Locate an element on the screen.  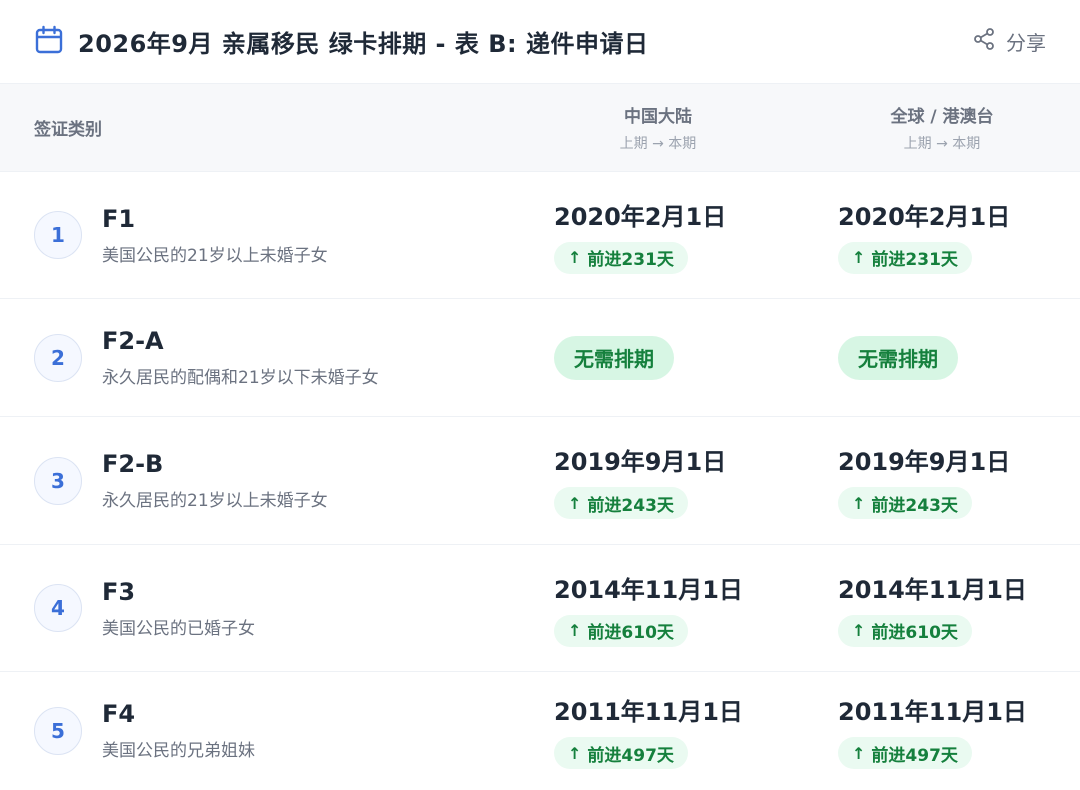
china-cell: 2014年11月1日 ↑ 前进610天 is located at coordinates (658, 608).